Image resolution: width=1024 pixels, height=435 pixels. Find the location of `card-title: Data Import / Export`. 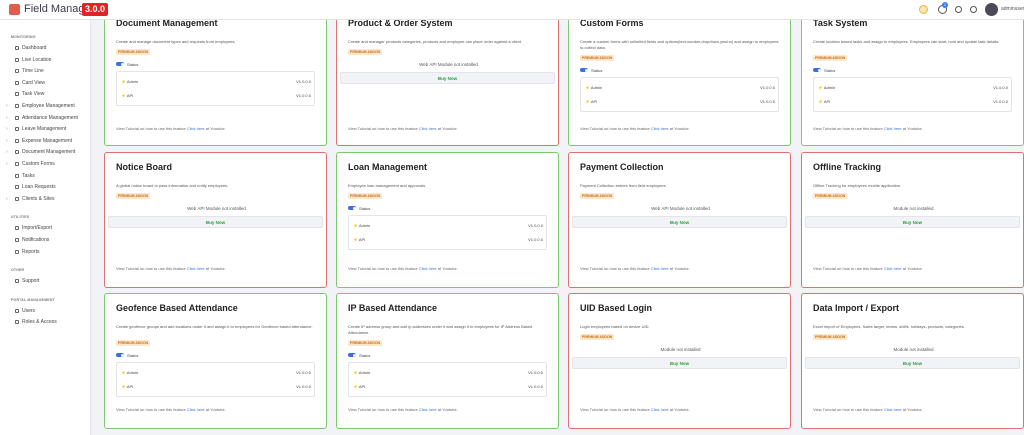

card-title: Data Import / Export is located at coordinates (856, 308).